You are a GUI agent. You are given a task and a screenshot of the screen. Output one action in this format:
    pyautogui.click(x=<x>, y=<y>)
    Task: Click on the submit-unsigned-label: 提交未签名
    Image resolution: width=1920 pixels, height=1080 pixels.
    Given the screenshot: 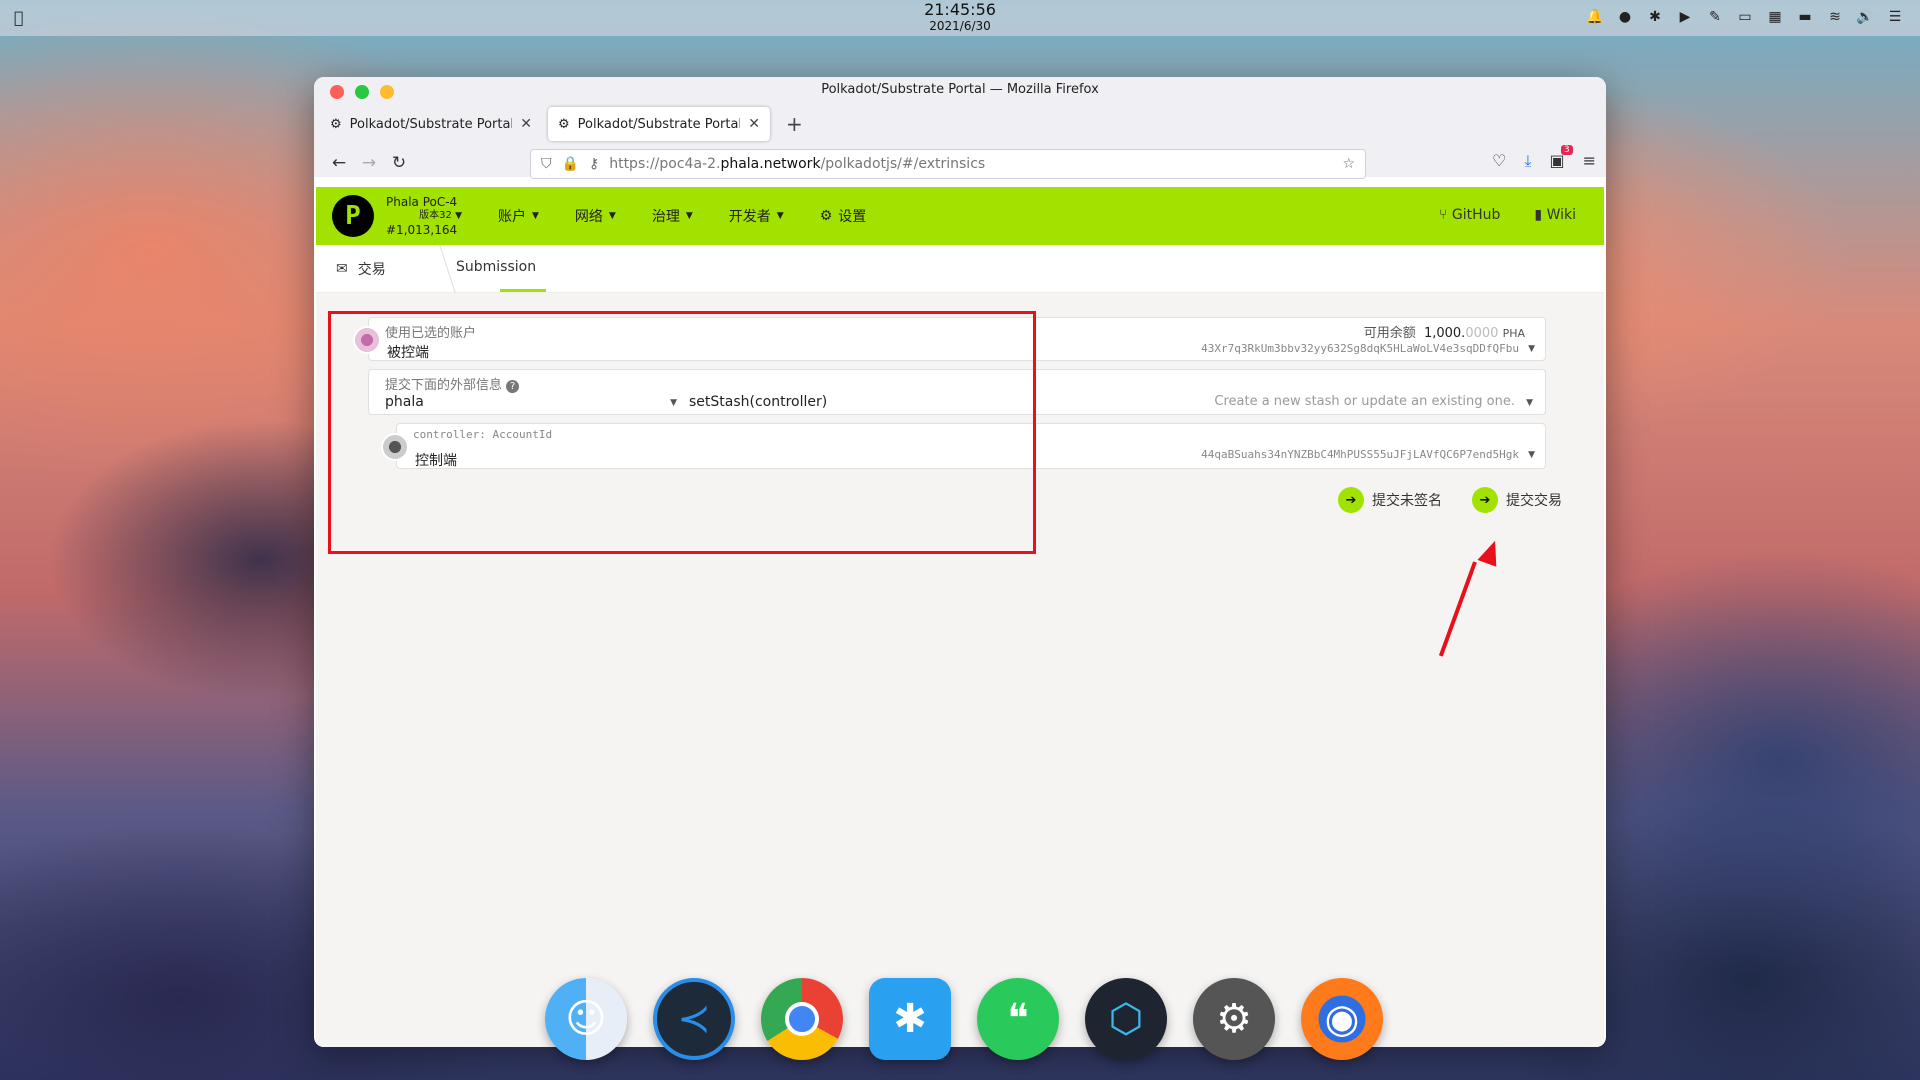 What is the action you would take?
    pyautogui.click(x=1407, y=501)
    